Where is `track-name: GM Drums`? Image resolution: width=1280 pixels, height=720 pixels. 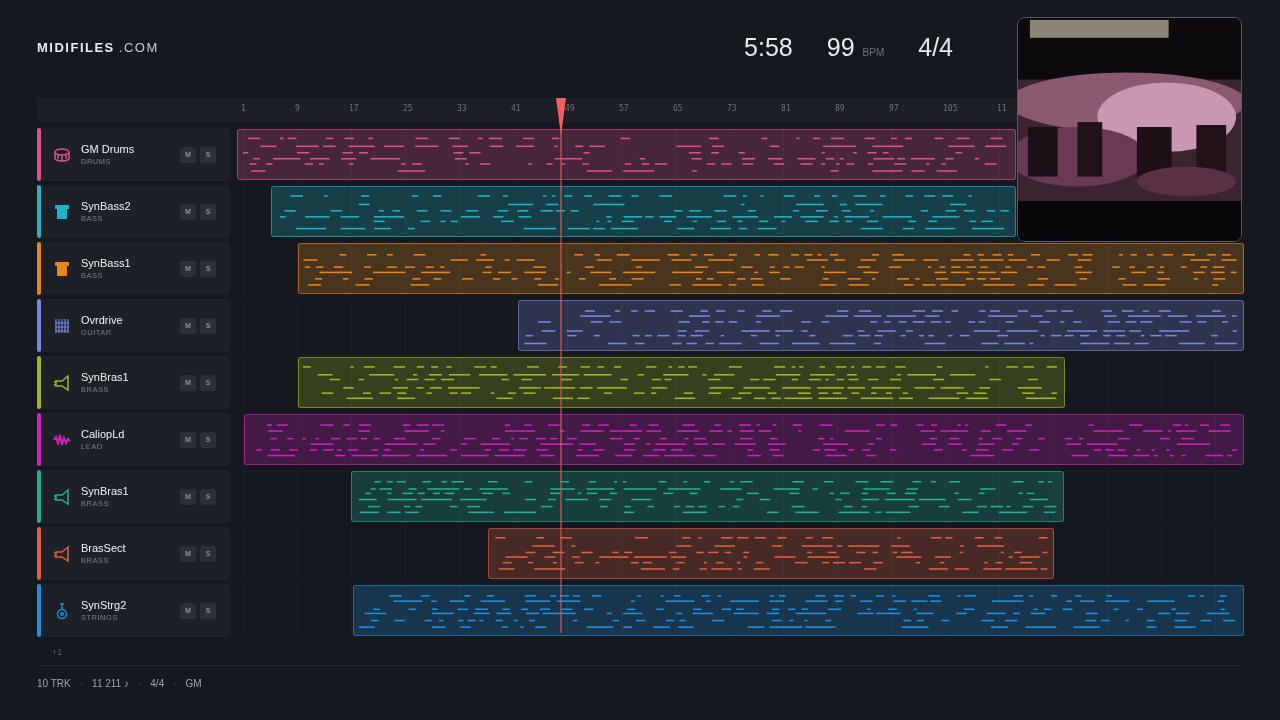
track-name: GM Drums is located at coordinates (108, 149).